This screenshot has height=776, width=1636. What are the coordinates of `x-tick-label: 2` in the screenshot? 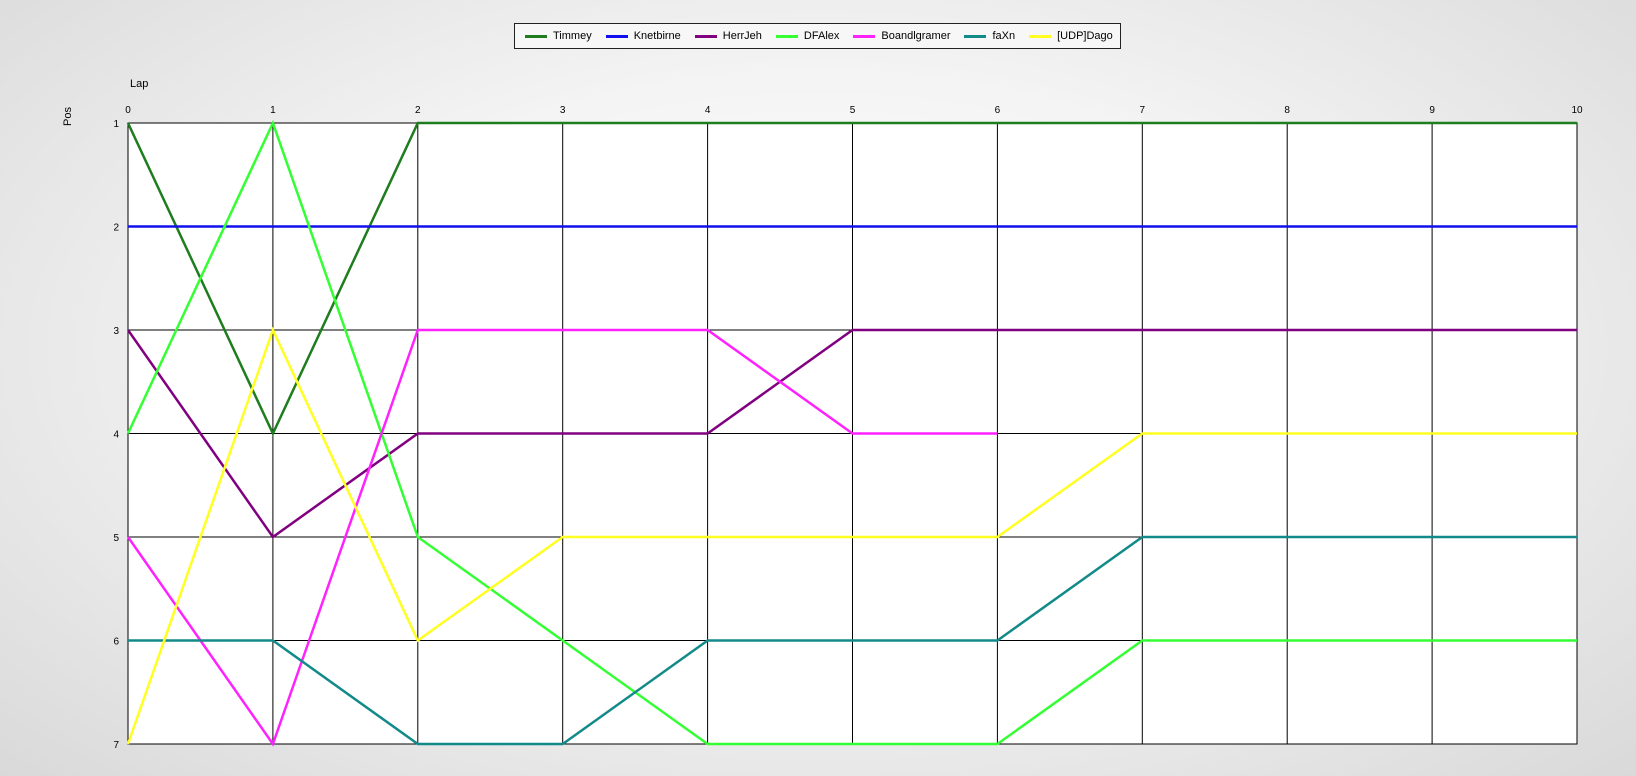 It's located at (418, 110).